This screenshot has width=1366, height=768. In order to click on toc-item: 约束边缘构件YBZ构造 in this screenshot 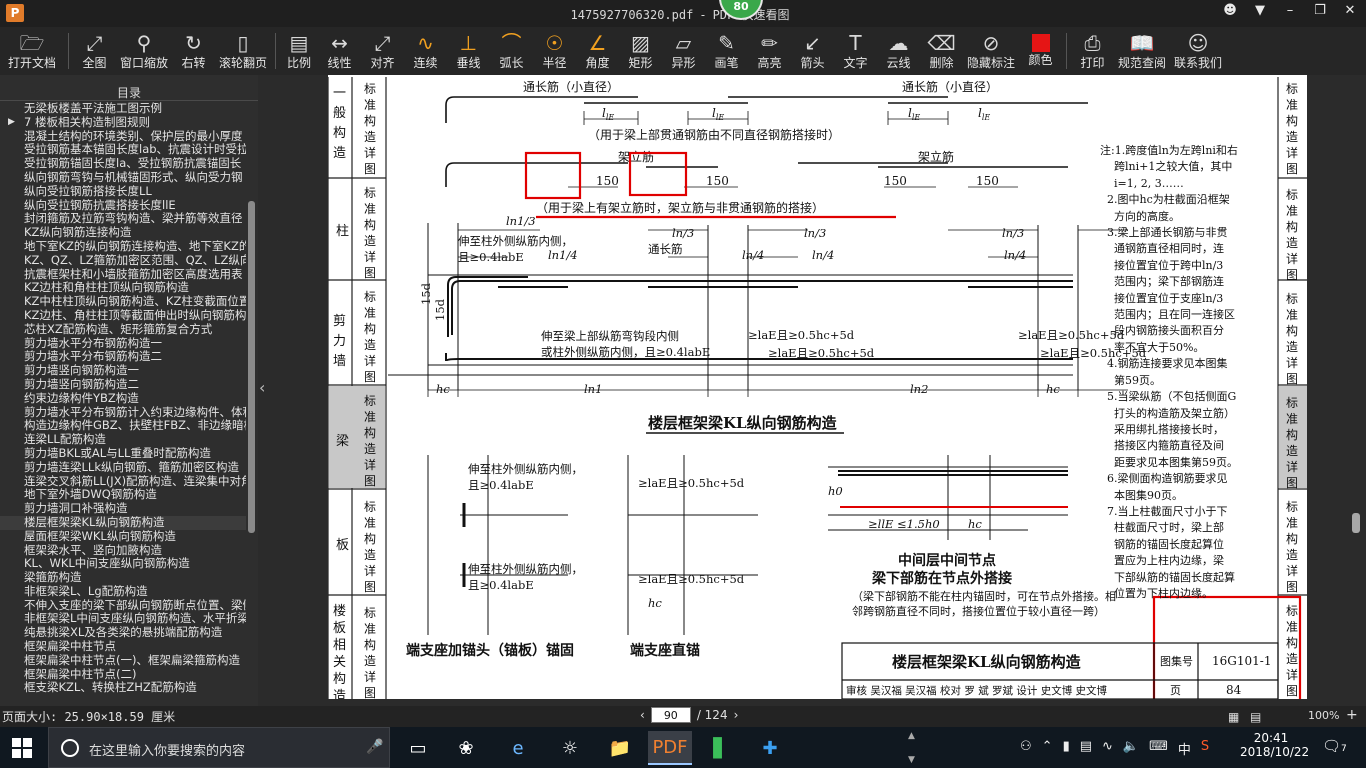, I will do `click(123, 399)`.